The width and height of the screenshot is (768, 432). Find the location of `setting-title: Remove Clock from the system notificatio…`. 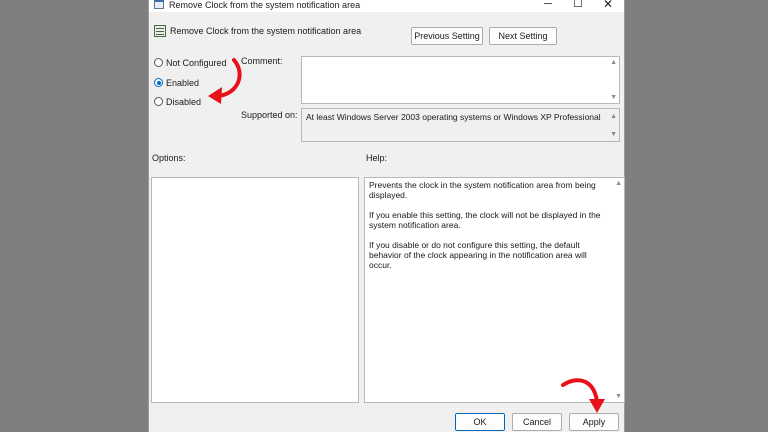

setting-title: Remove Clock from the system notificatio… is located at coordinates (266, 31).